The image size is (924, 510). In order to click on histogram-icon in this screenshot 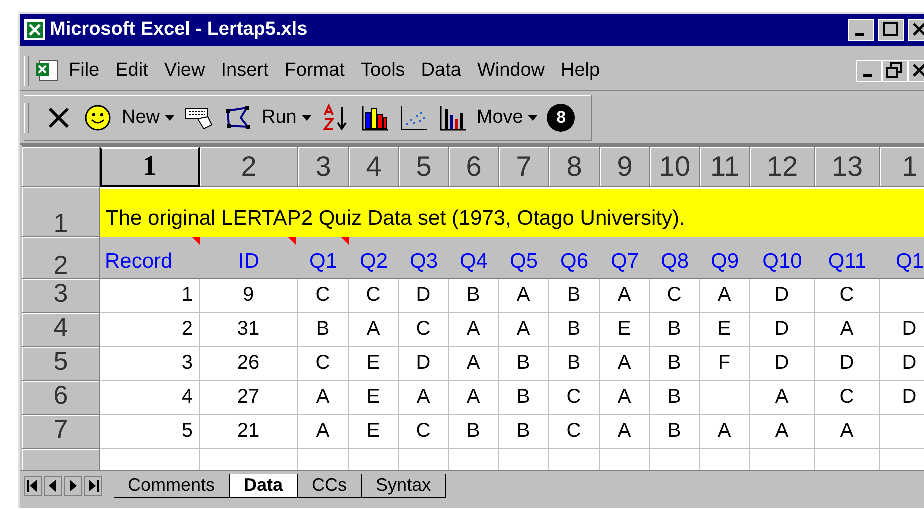, I will do `click(453, 118)`.